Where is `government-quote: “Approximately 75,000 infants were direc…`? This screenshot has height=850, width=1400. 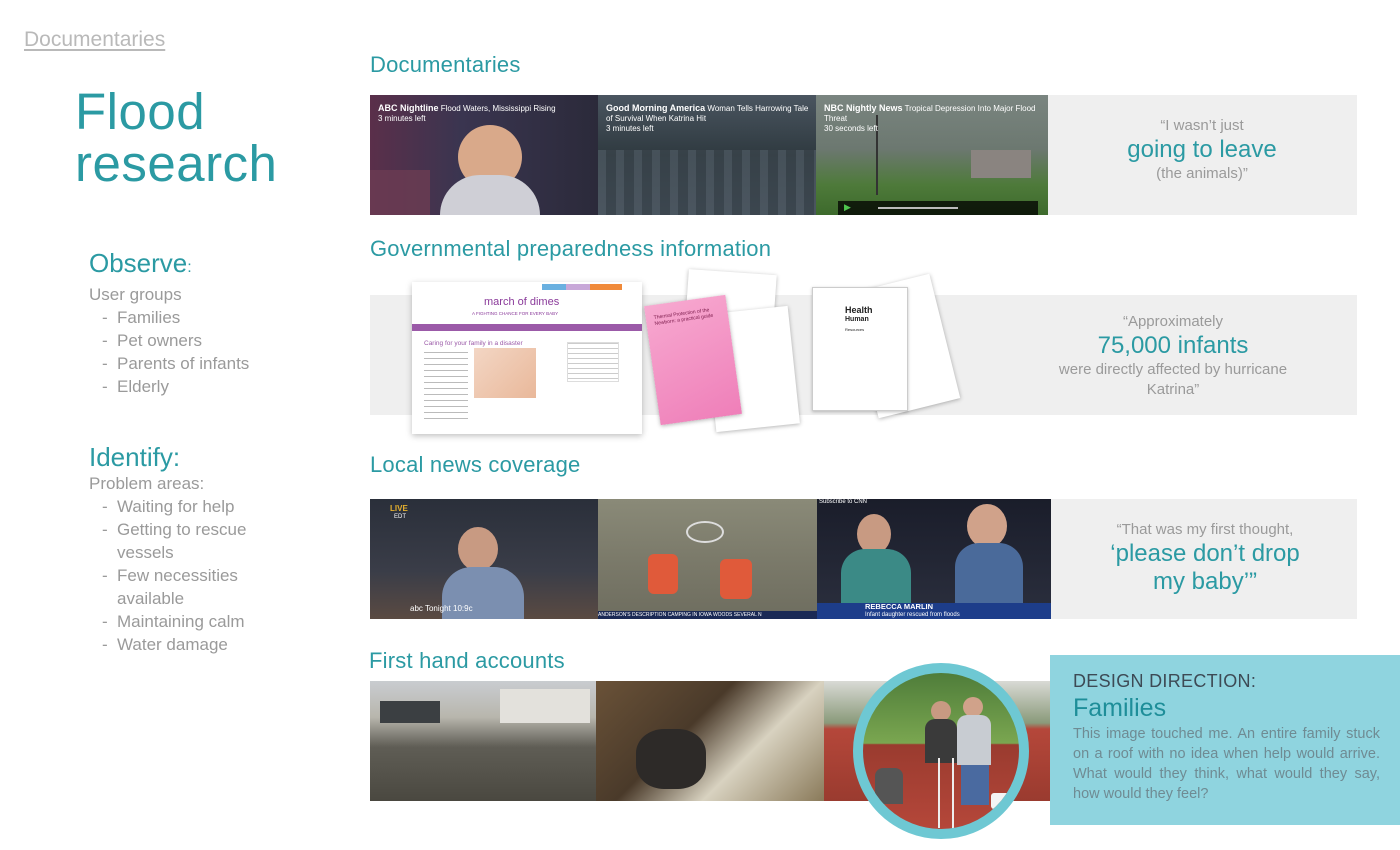 government-quote: “Approximately 75,000 infants were direc… is located at coordinates (1173, 355).